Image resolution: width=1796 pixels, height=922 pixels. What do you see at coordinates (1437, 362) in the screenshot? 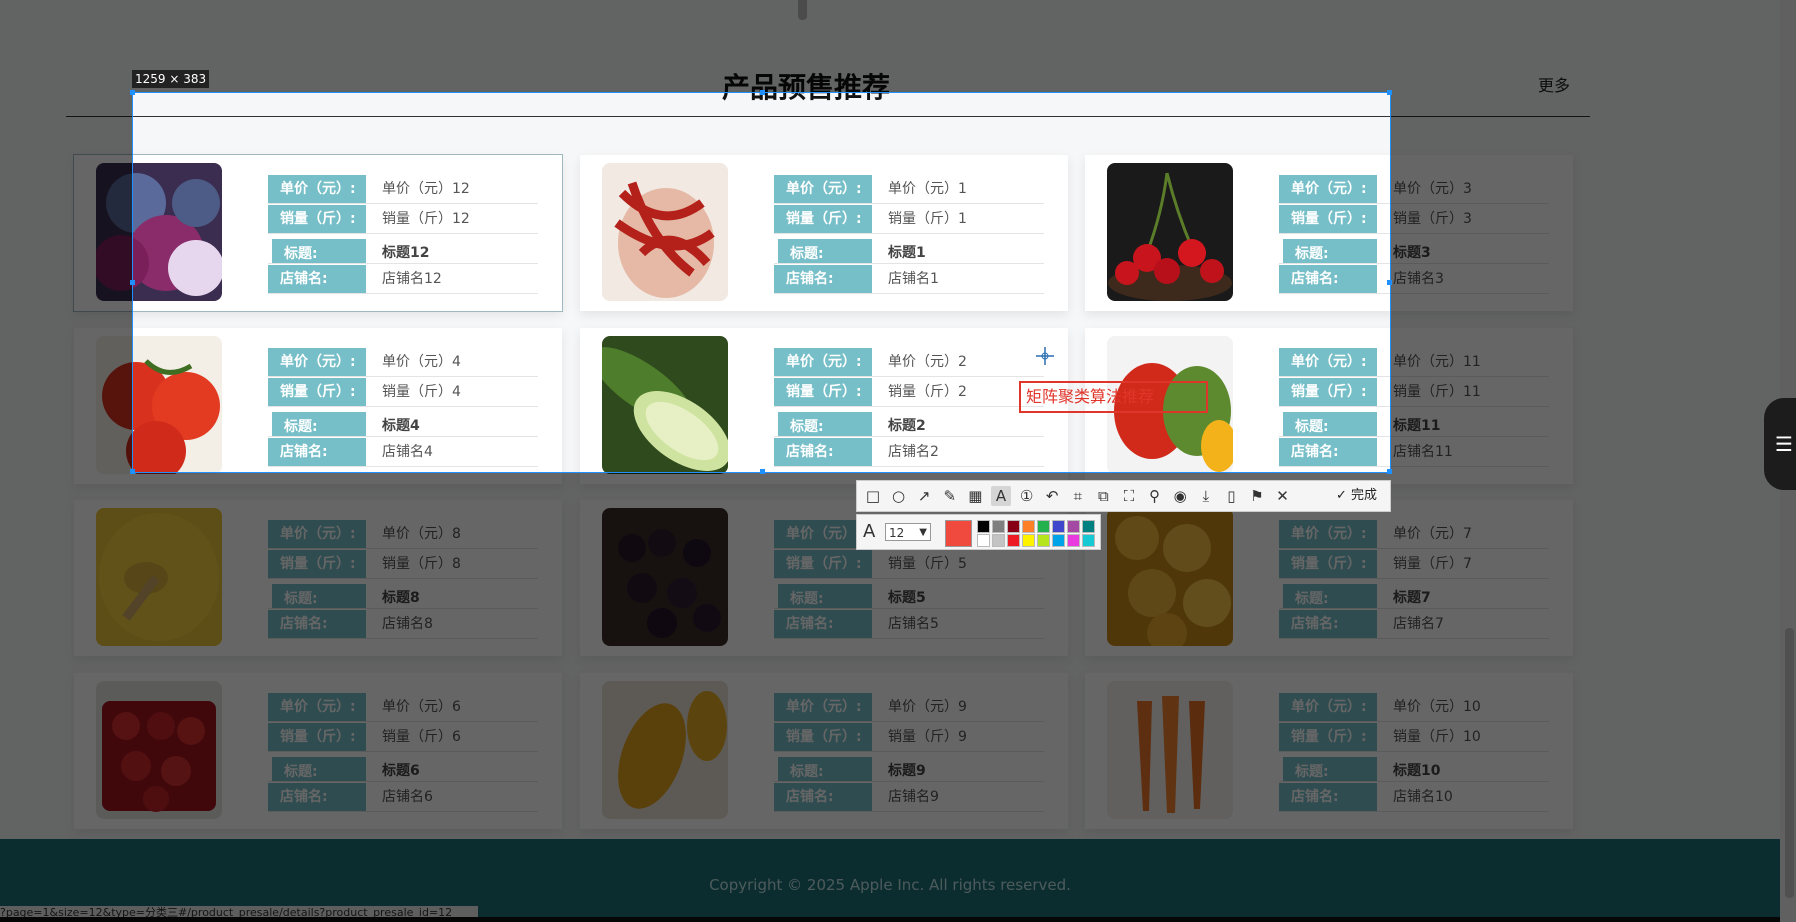
I see `price-value: 单价（元）11` at bounding box center [1437, 362].